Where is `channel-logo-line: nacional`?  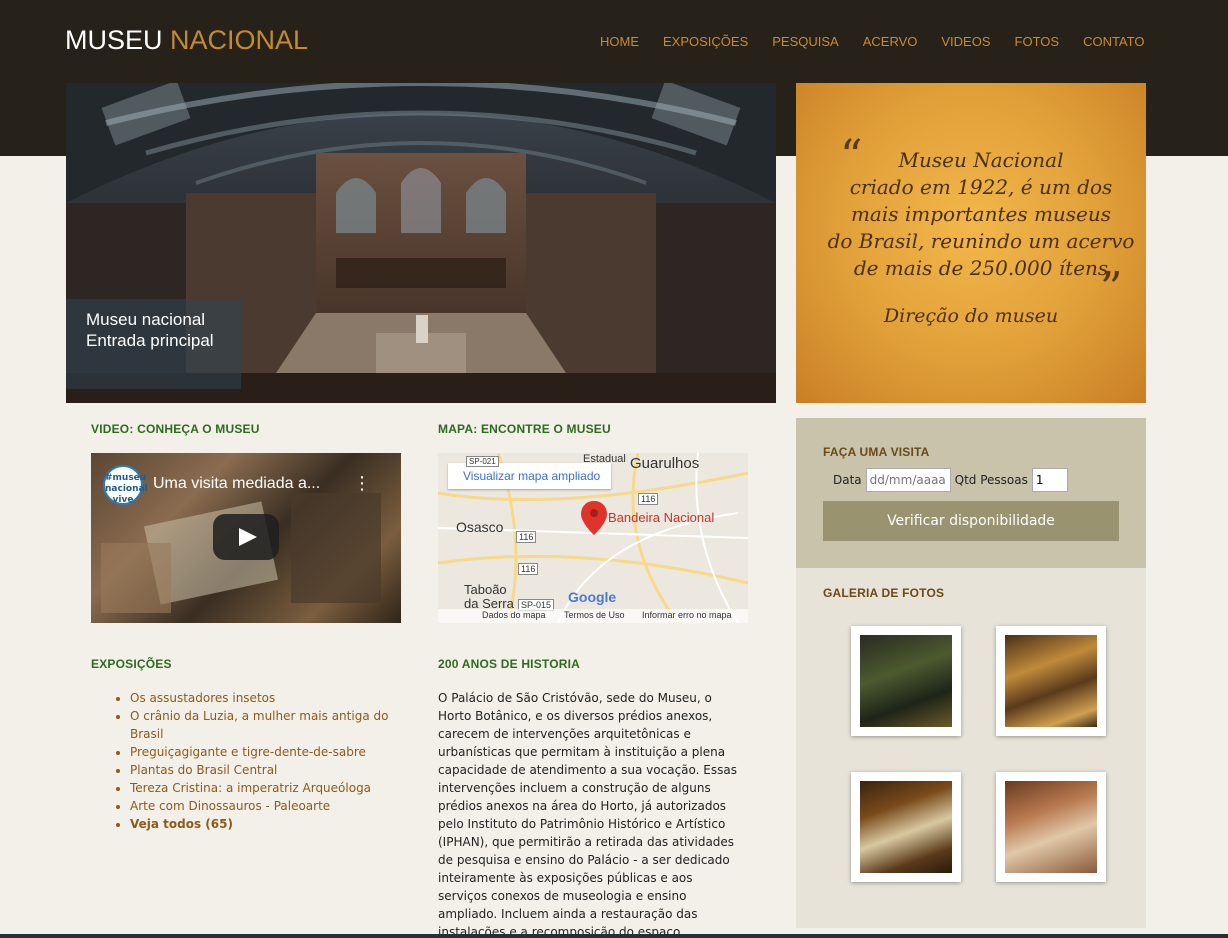 channel-logo-line: nacional is located at coordinates (126, 489).